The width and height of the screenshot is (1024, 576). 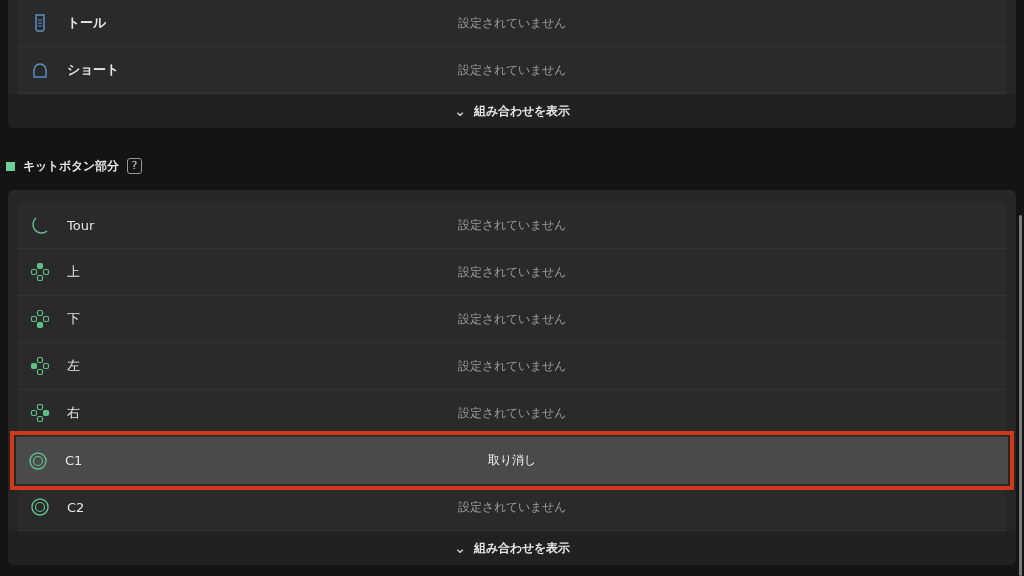 What do you see at coordinates (40, 225) in the screenshot?
I see `crescent-icon` at bounding box center [40, 225].